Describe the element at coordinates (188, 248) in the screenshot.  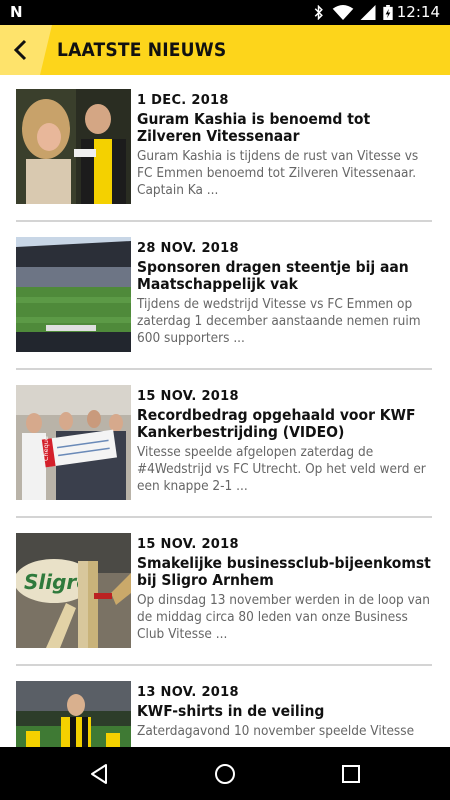
I see `news-date: 28 NOV. 2018` at that location.